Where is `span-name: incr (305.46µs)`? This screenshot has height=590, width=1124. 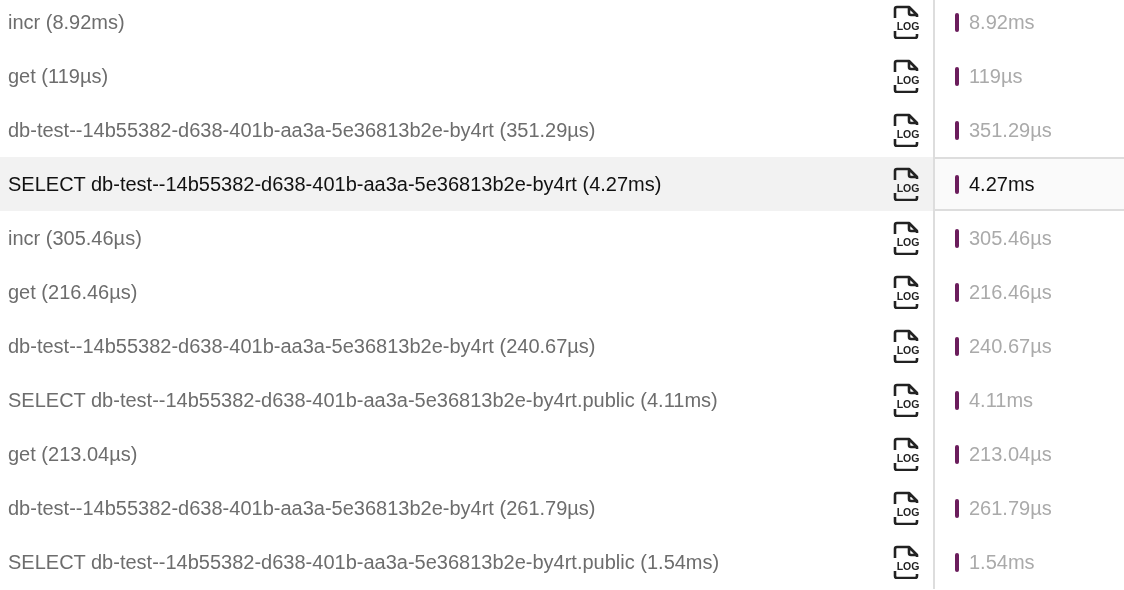
span-name: incr (305.46µs) is located at coordinates (75, 238).